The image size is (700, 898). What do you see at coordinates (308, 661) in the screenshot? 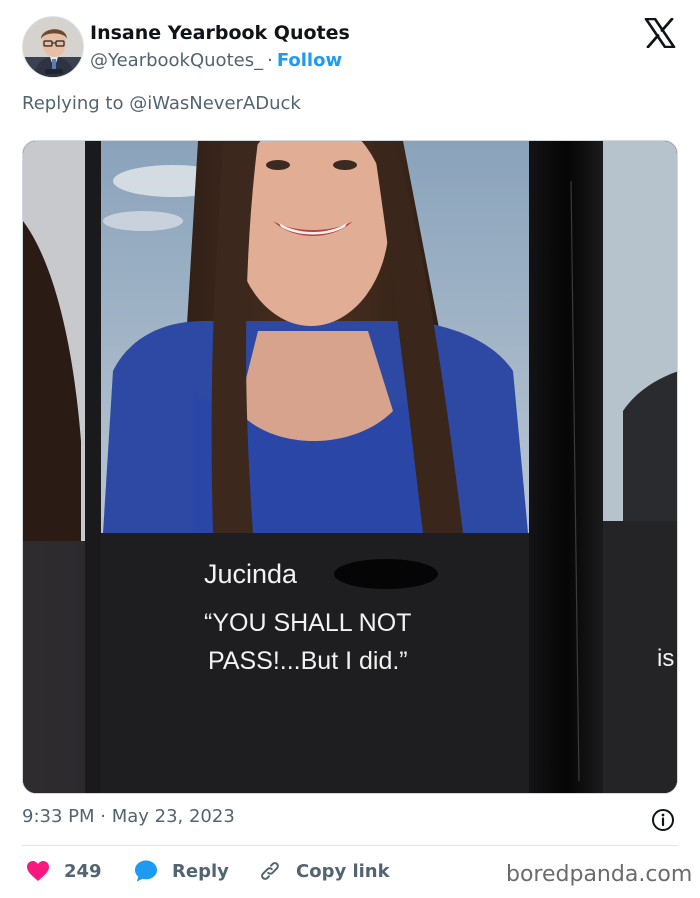
I see `quote-line-2: PASS!...But I did.”` at bounding box center [308, 661].